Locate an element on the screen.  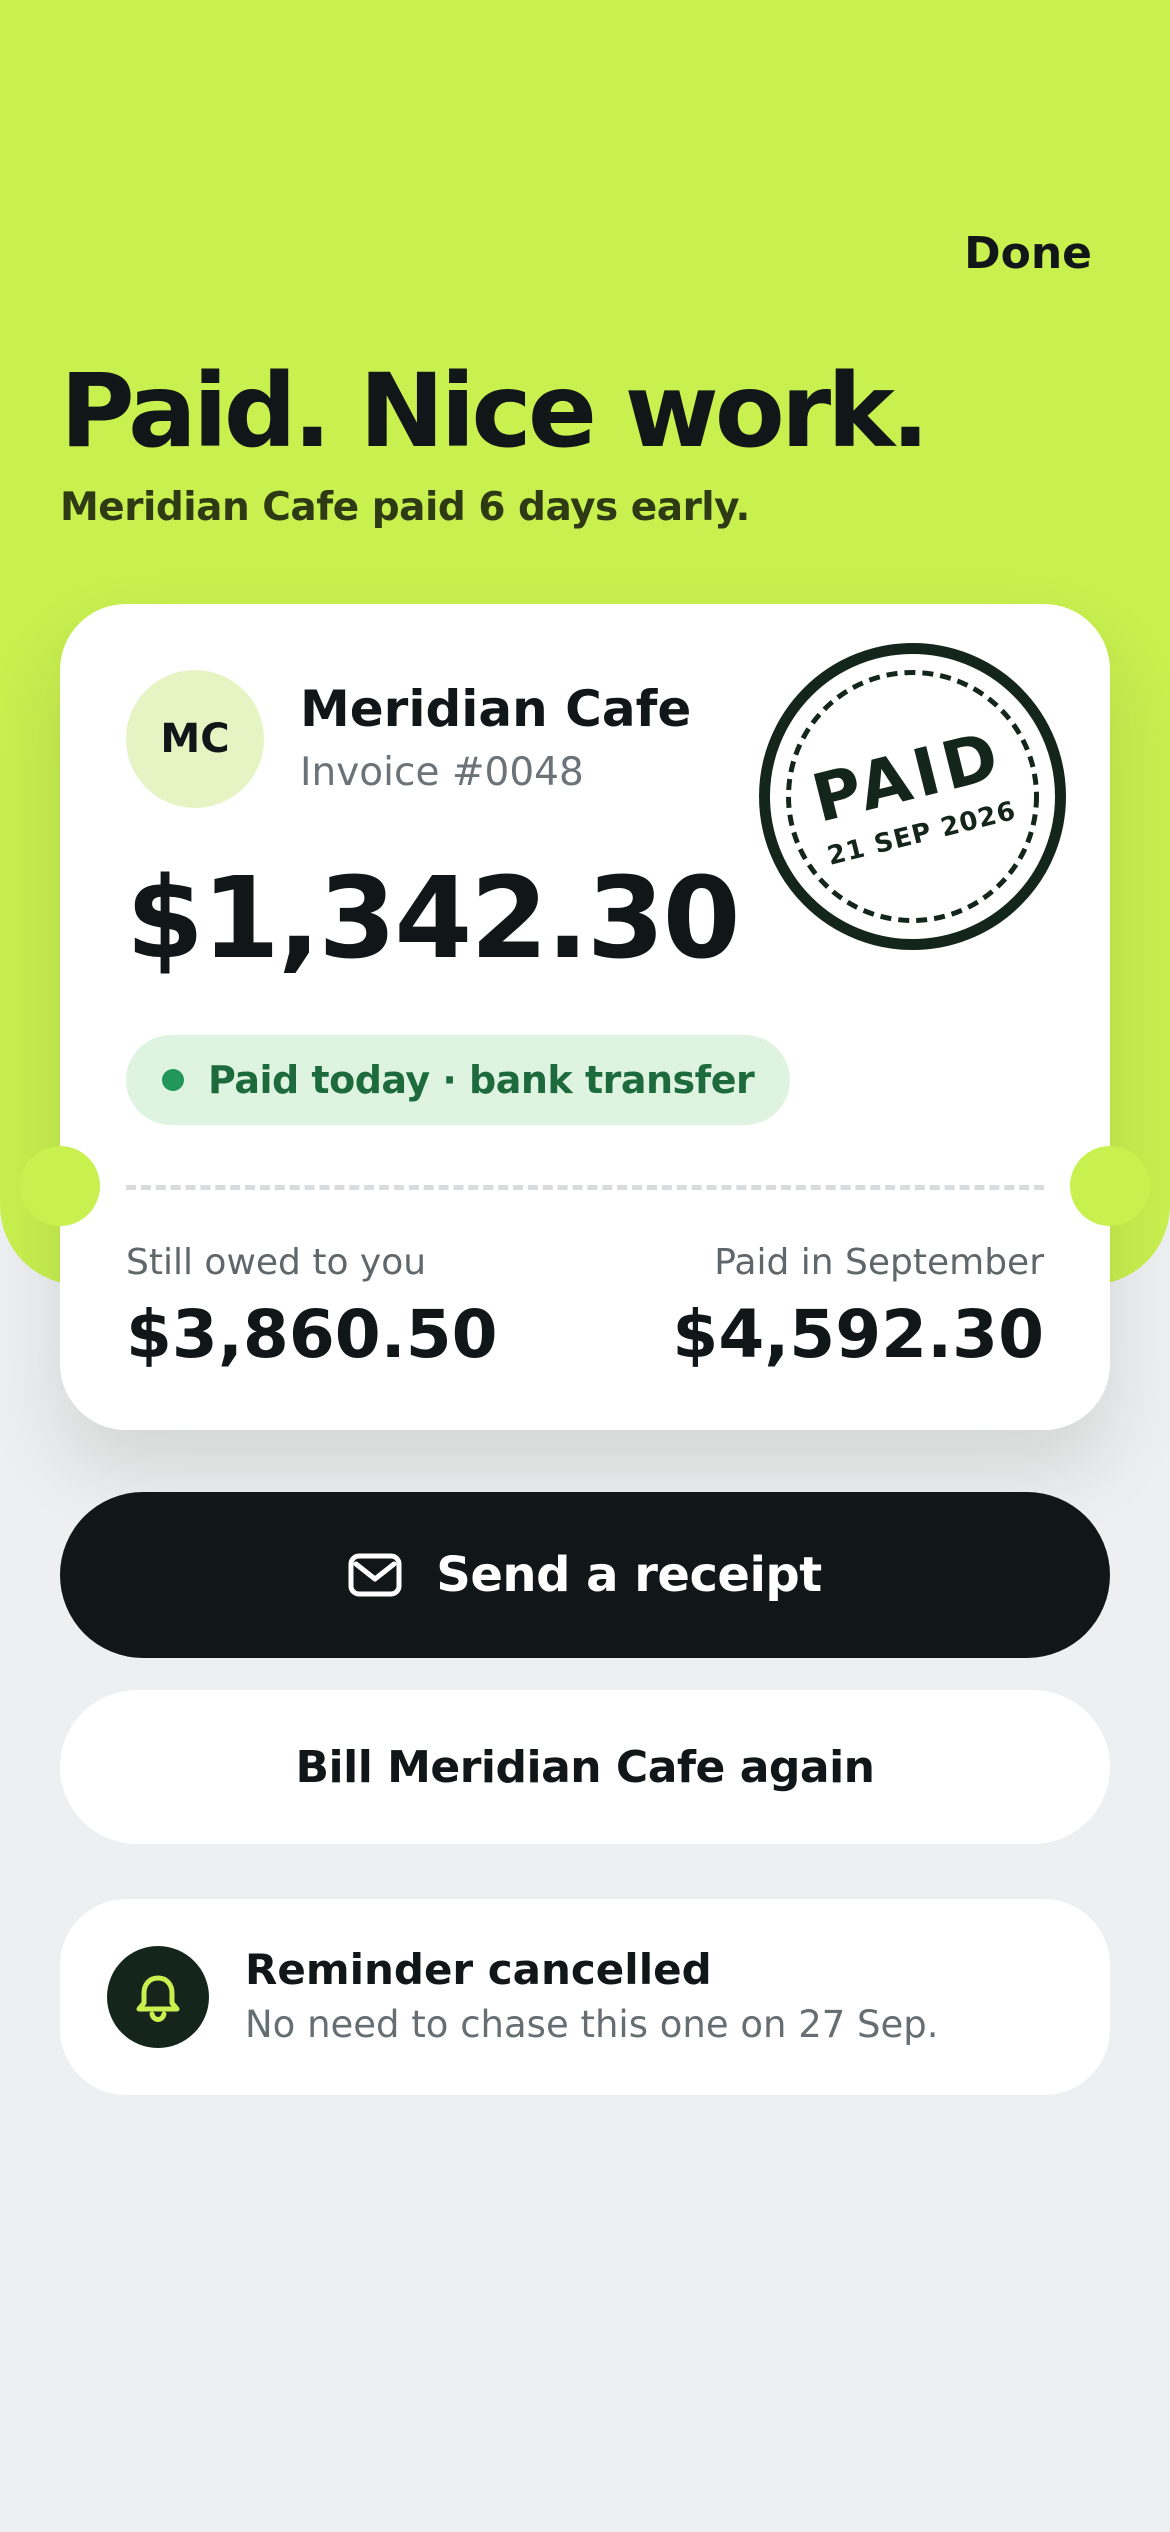
bell-icon-badge is located at coordinates (158, 1997).